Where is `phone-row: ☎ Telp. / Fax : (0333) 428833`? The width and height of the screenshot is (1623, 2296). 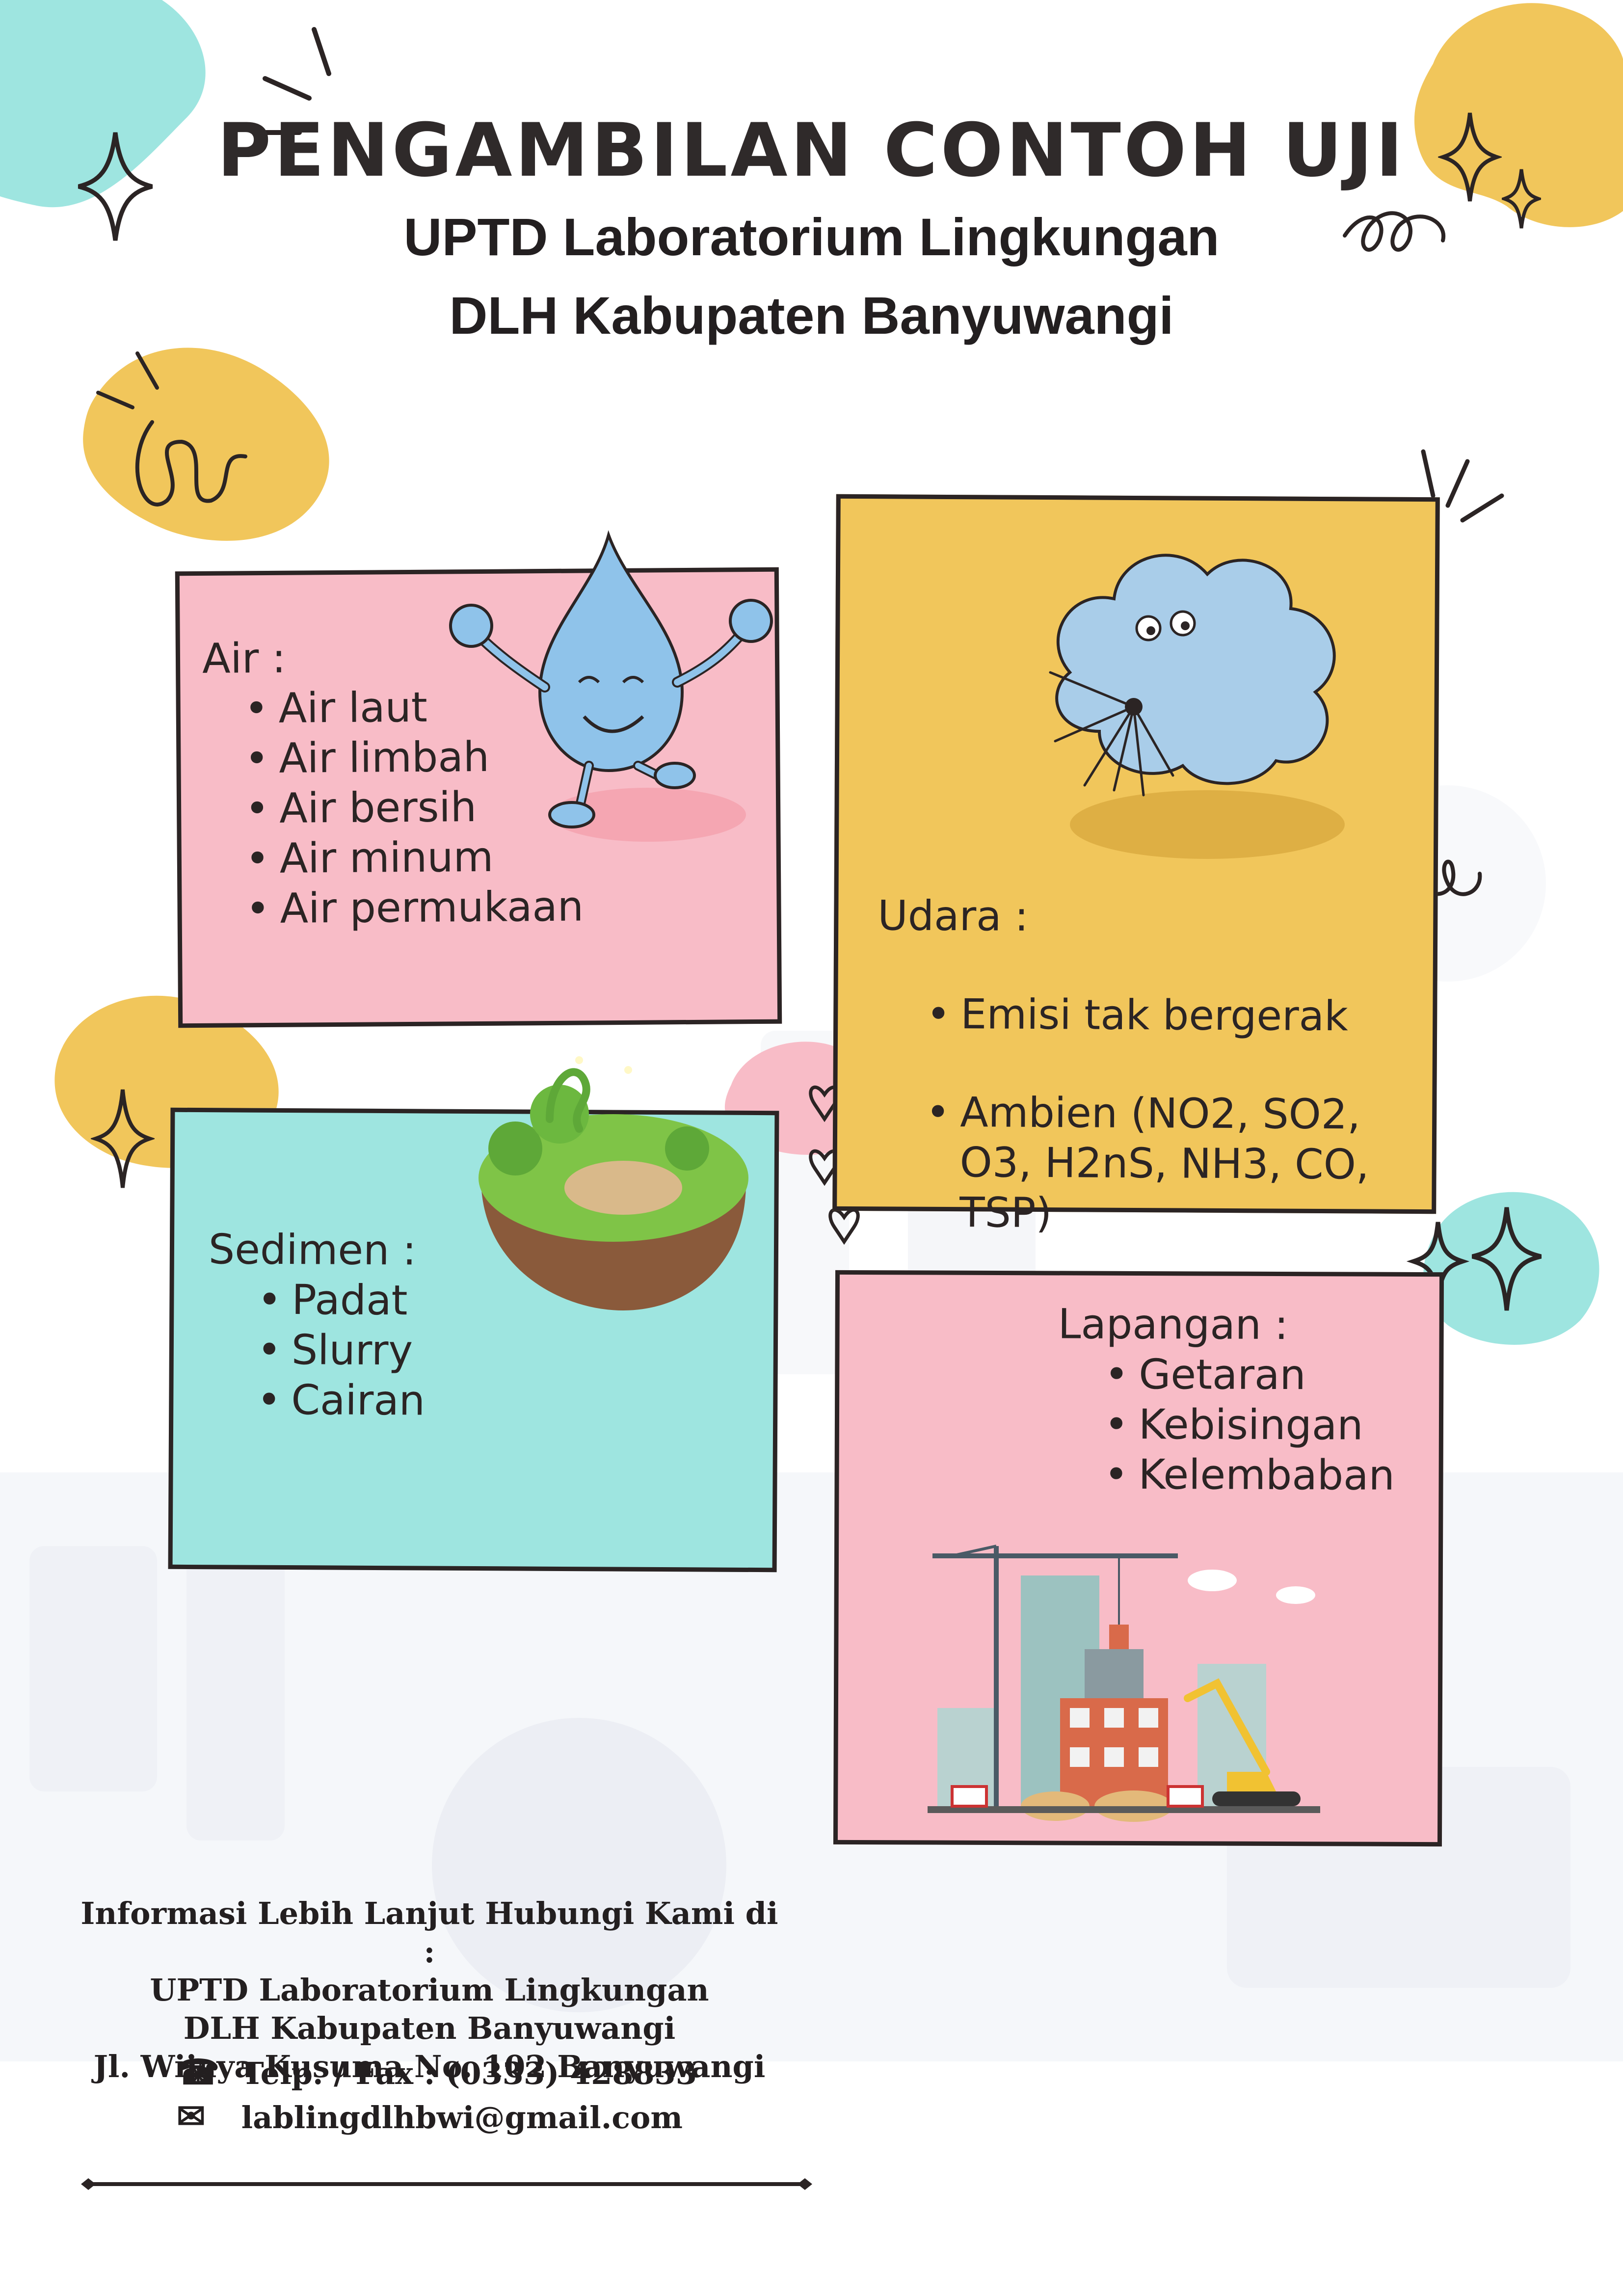
phone-row: ☎ Telp. / Fax : (0333) 428833 is located at coordinates (437, 2072).